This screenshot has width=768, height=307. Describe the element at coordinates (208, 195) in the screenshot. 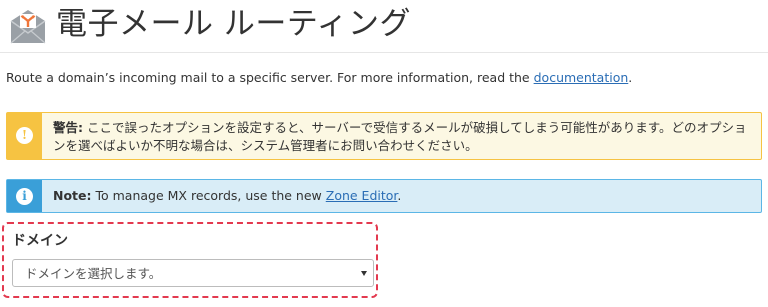

I see `info-message: To manage MX records, use the new` at that location.